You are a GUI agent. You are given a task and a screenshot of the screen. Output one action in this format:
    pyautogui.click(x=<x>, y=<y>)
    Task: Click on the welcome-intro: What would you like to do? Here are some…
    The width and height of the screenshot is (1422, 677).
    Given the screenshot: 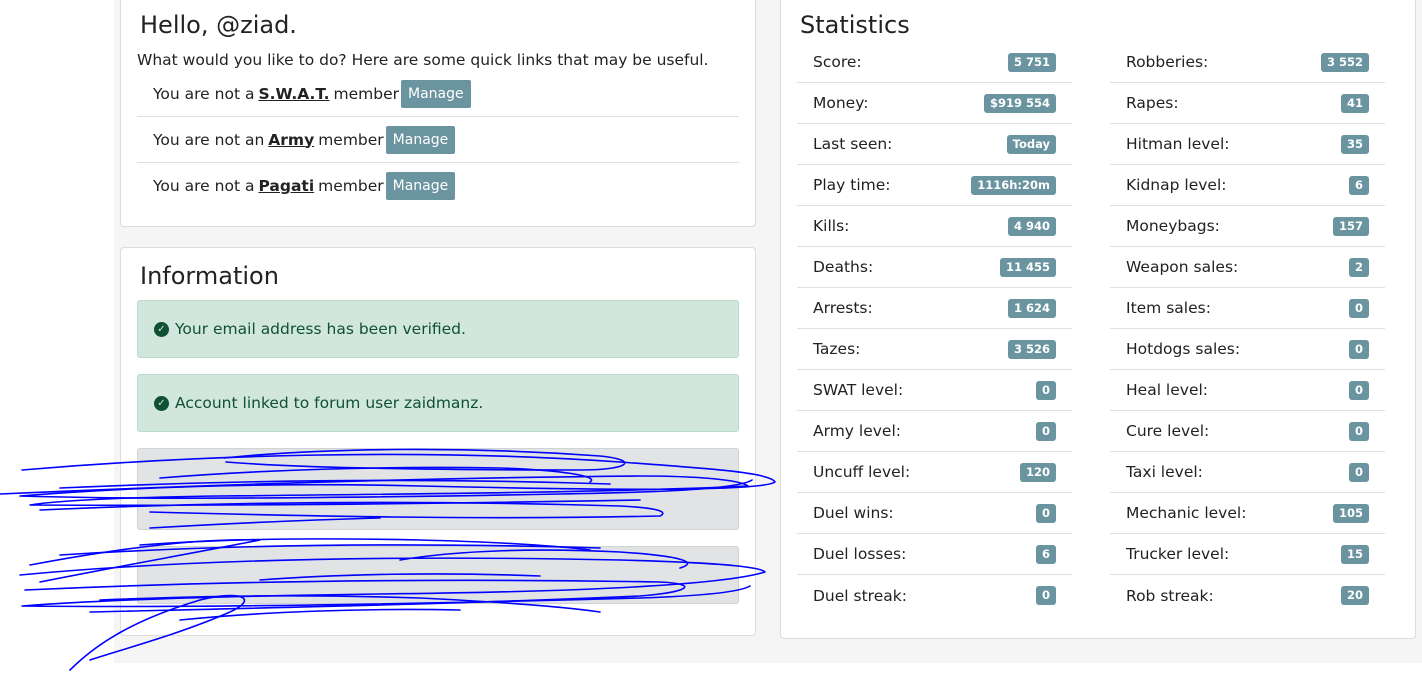 What is the action you would take?
    pyautogui.click(x=423, y=60)
    